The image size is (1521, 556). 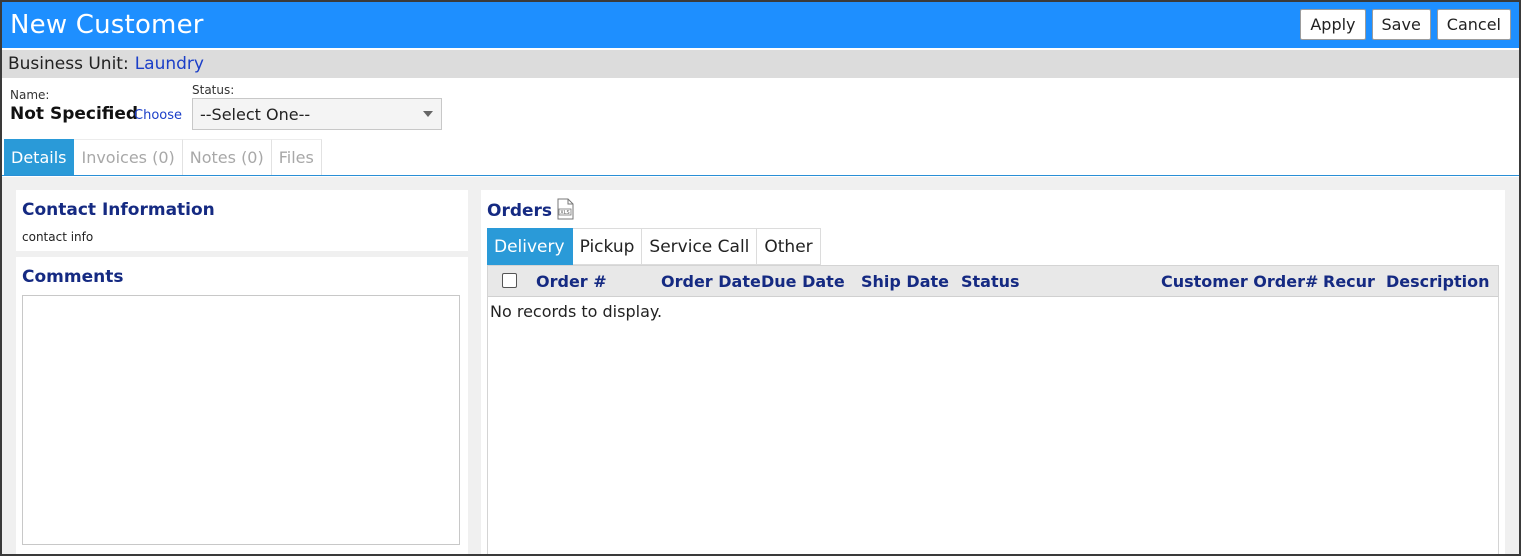 What do you see at coordinates (760, 157) in the screenshot?
I see `main-tab-strip: Details Invoices (0) Notes (0) Files` at bounding box center [760, 157].